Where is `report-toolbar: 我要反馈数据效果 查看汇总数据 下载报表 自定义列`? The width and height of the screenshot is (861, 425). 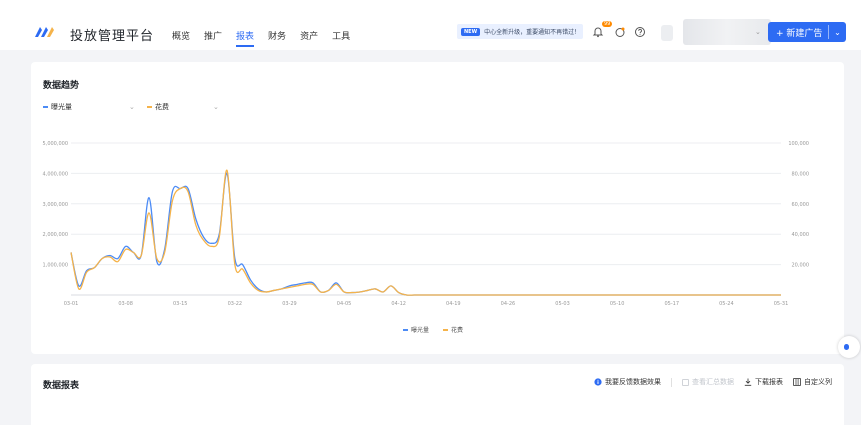
report-toolbar: 我要反馈数据效果 查看汇总数据 下载报表 自定义列 is located at coordinates (713, 382).